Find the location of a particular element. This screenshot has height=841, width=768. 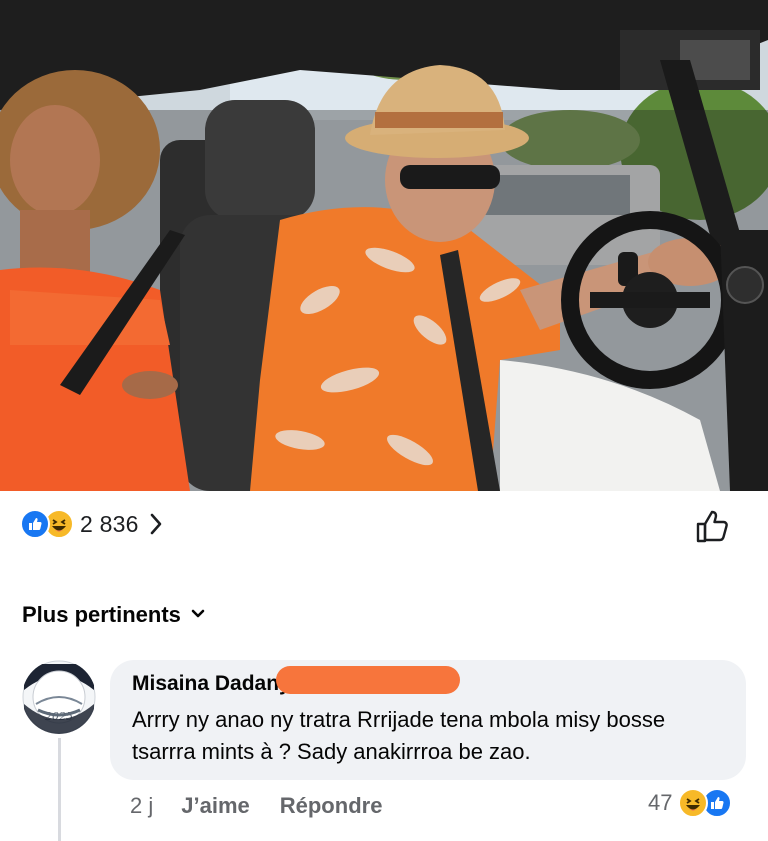

comment-author: Misaina Dadany is located at coordinates (211, 684).